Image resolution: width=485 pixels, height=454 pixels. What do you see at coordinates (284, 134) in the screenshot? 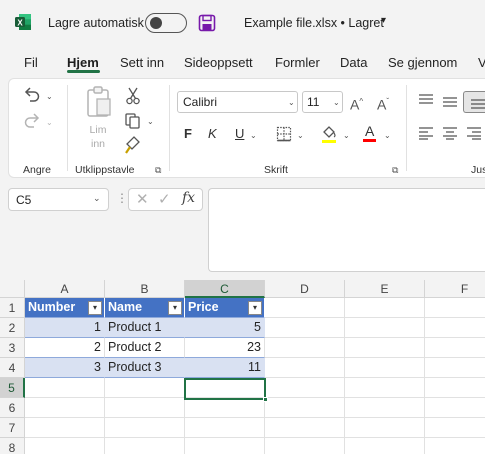
I see `borders-icon` at bounding box center [284, 134].